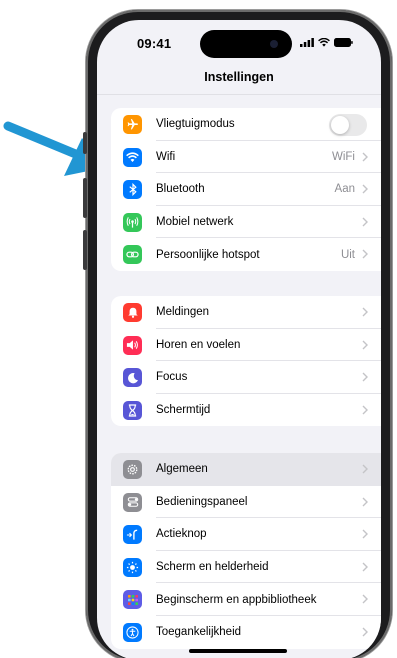  Describe the element at coordinates (246, 377) in the screenshot. I see `settings-row-focus: Focus` at that location.